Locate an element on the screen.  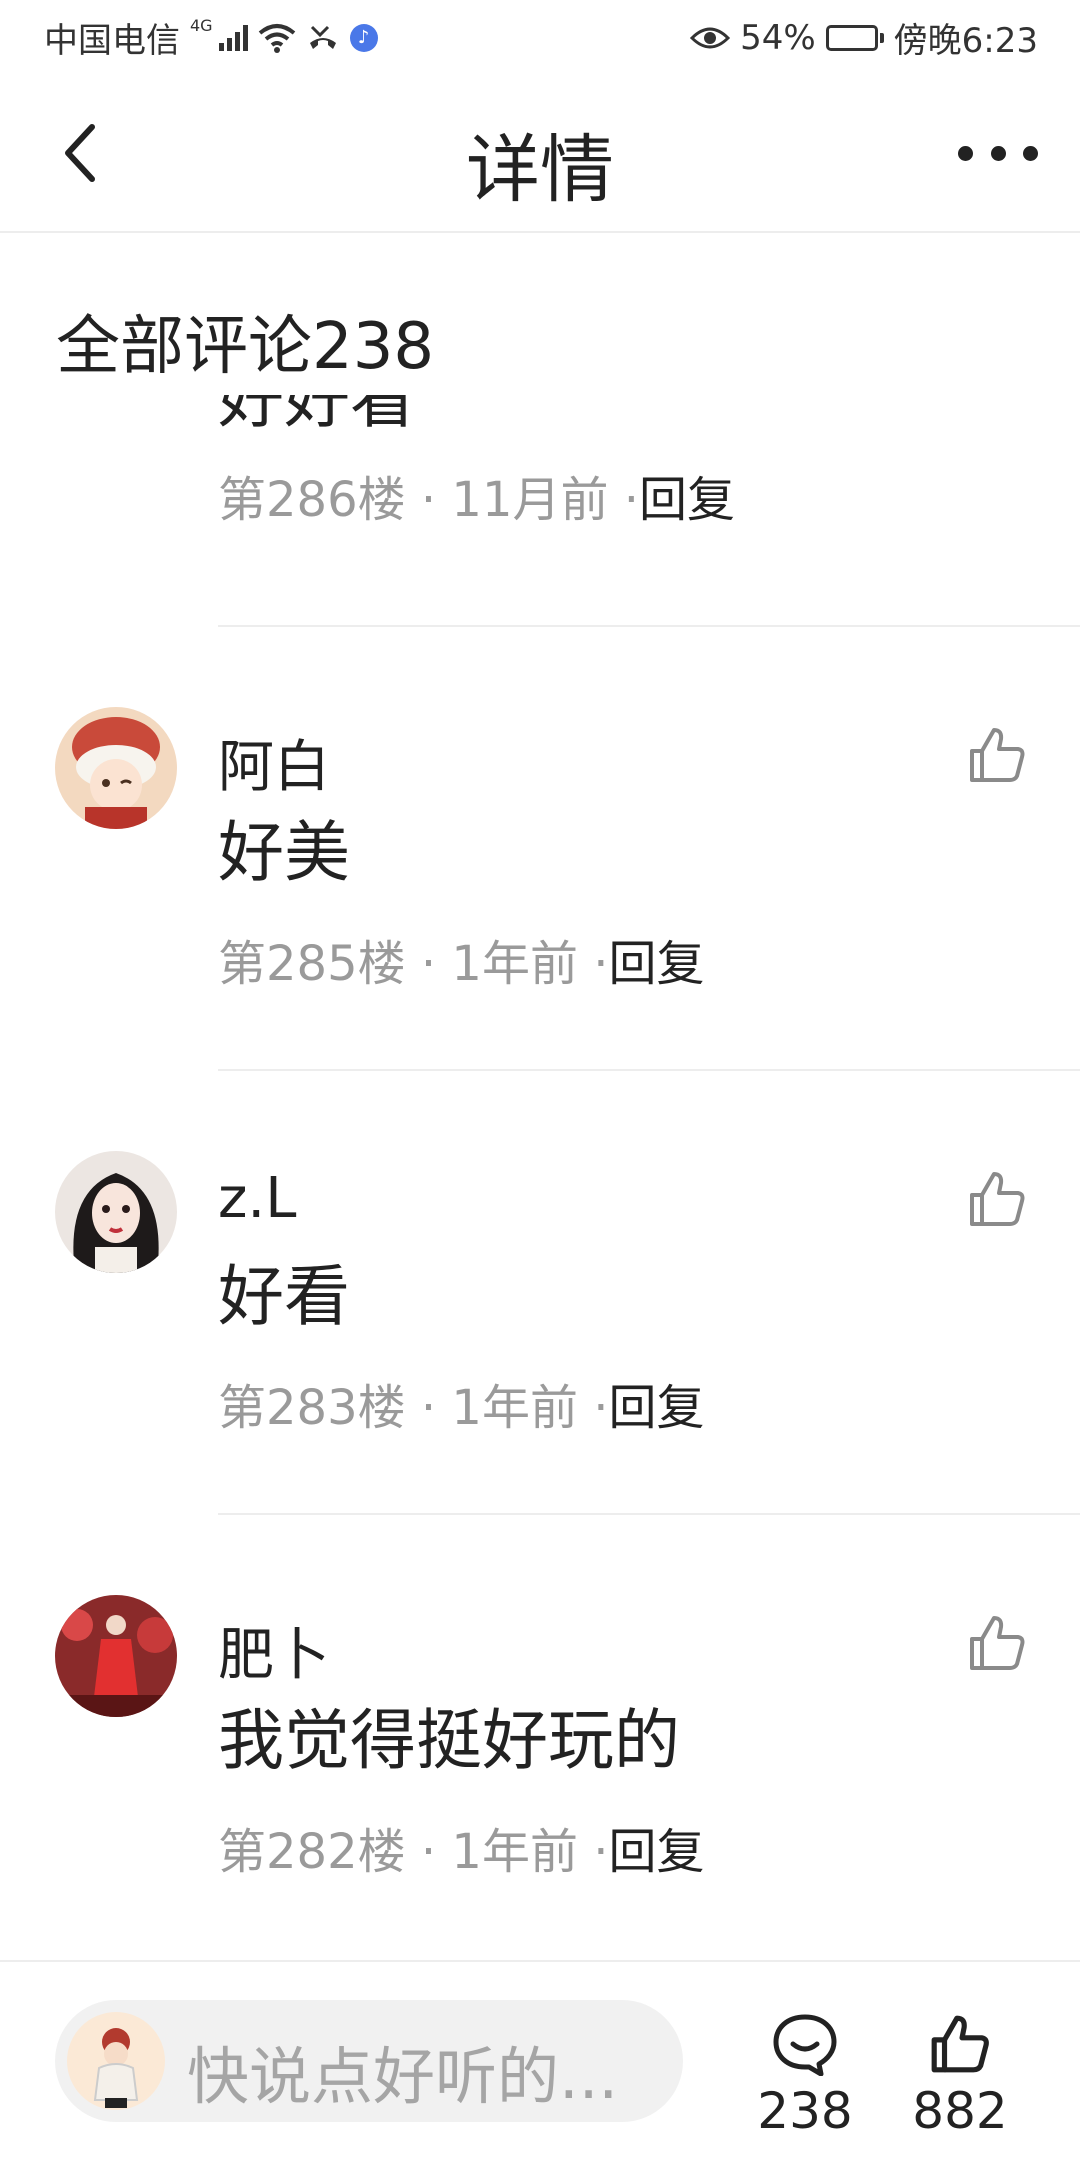
comment-text: 我觉得挺好玩的 is located at coordinates (449, 1740).